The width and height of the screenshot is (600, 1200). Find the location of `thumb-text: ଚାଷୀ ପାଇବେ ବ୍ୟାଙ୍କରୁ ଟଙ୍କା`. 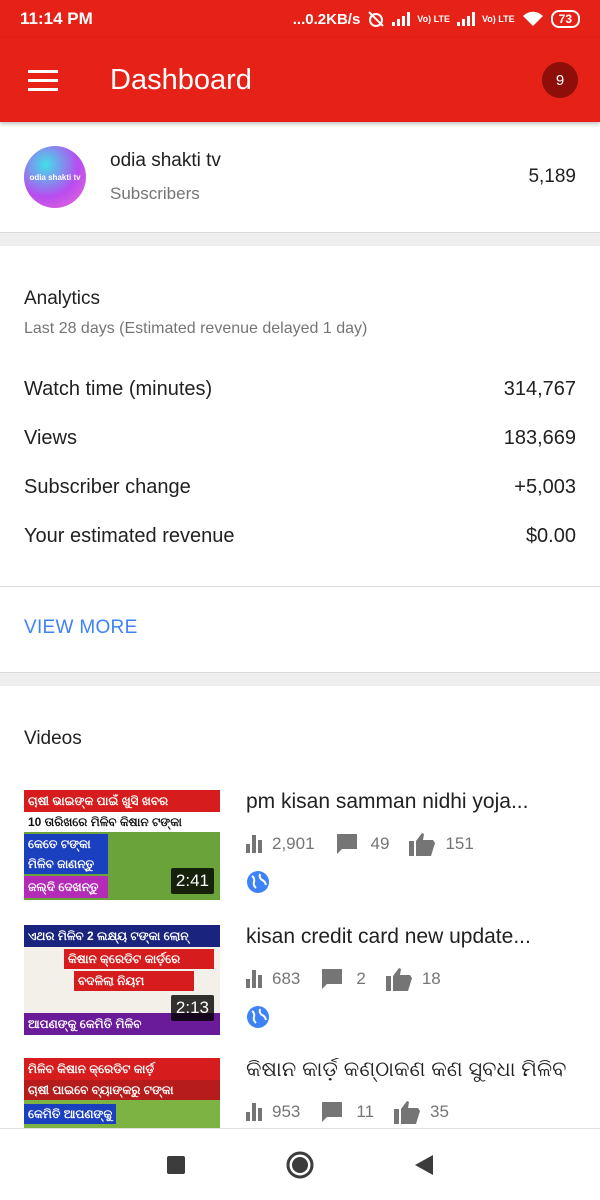

thumb-text: ଚାଷୀ ପାଇବେ ବ୍ୟାଙ୍କରୁ ଟଙ୍କା is located at coordinates (122, 1090).